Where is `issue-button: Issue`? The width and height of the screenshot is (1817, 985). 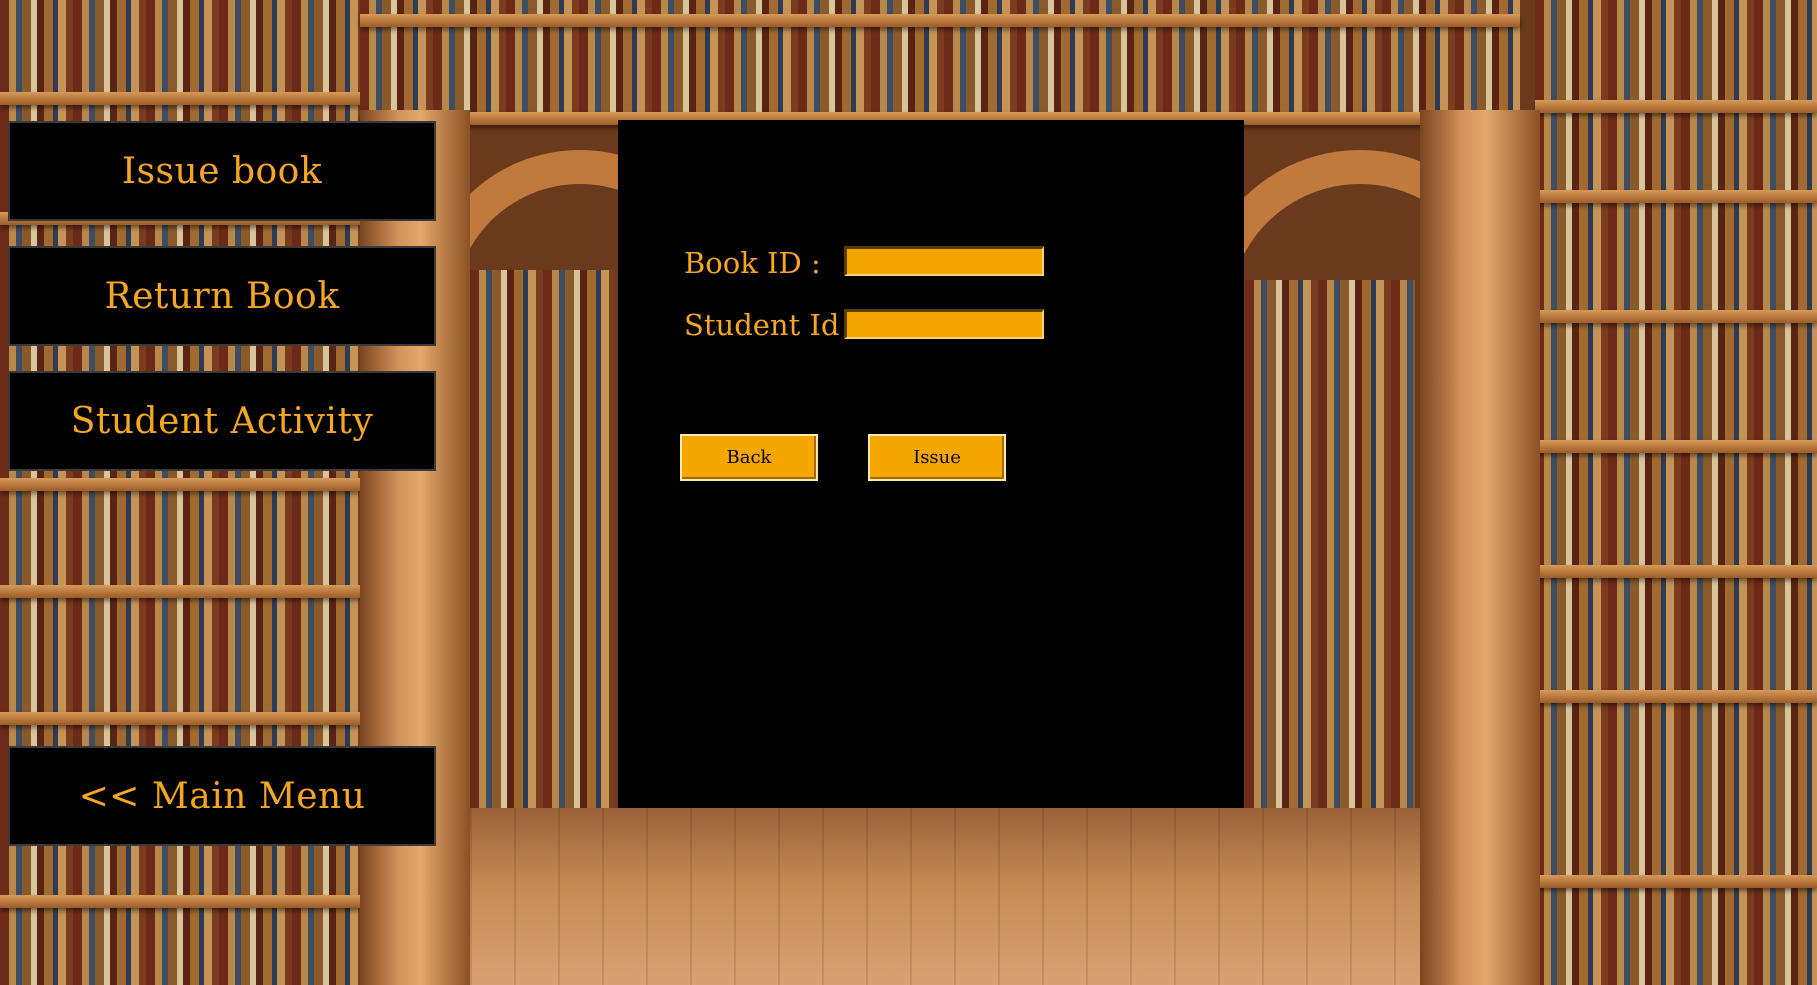 issue-button: Issue is located at coordinates (937, 457).